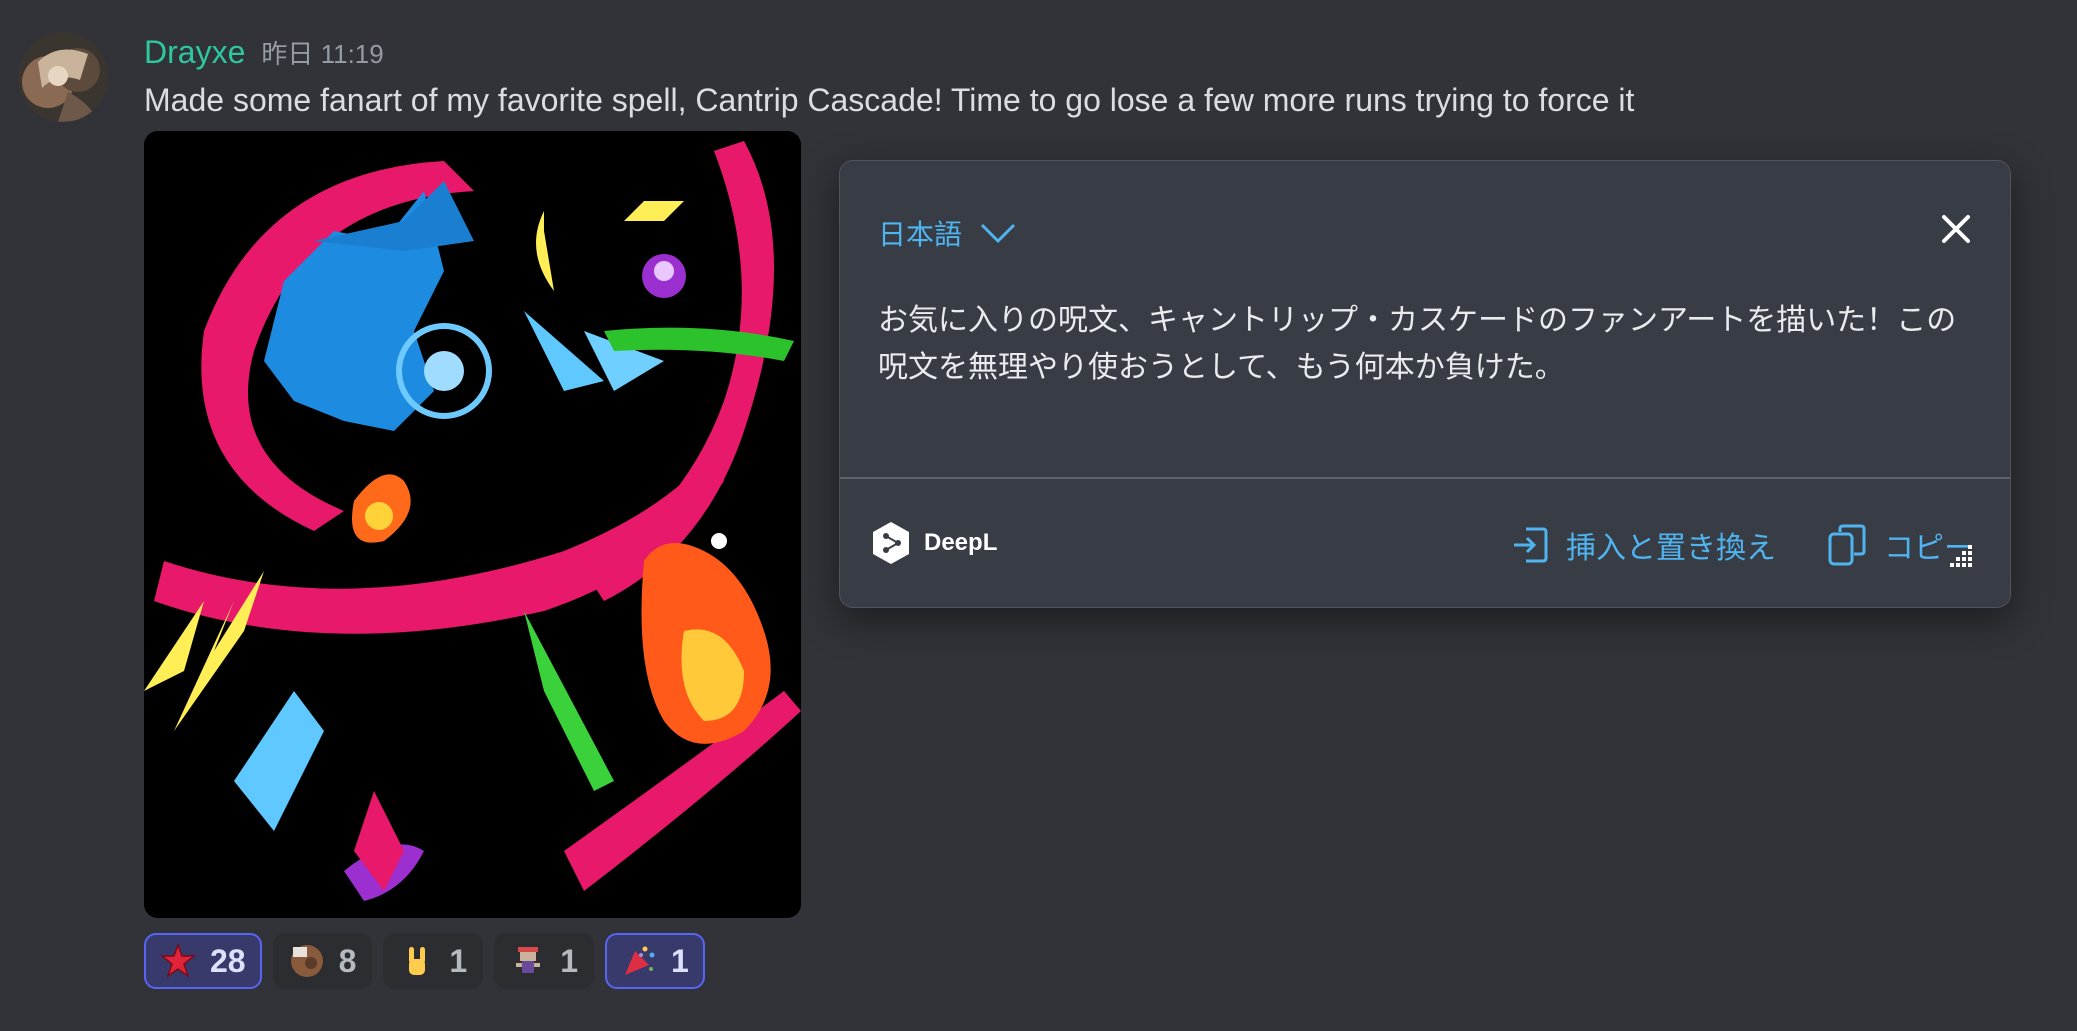 The width and height of the screenshot is (2077, 1031). I want to click on language-selector: 日本語, so click(947, 233).